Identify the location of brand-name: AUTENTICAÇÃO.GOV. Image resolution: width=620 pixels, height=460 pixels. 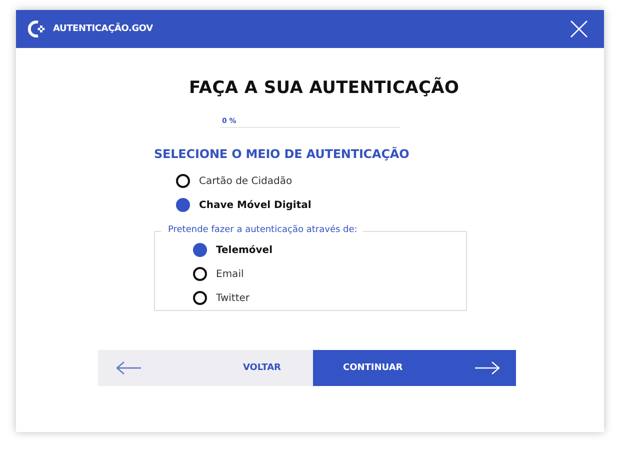
(103, 29).